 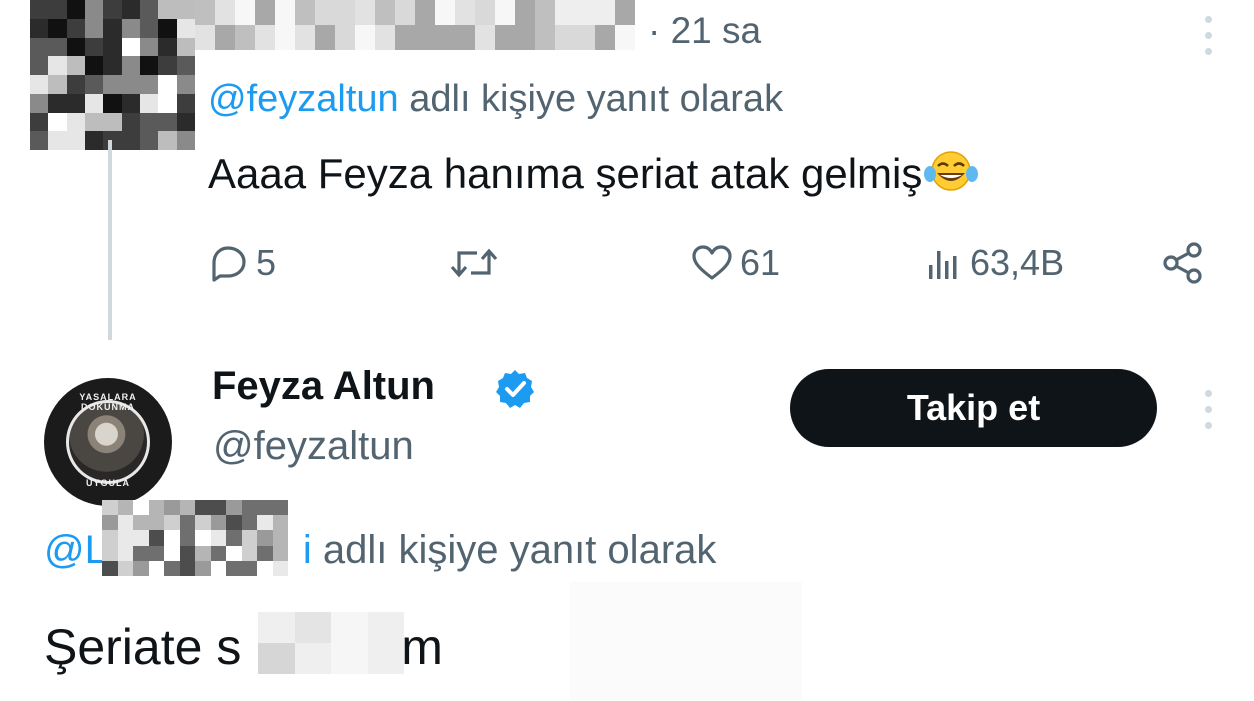 What do you see at coordinates (323, 386) in the screenshot?
I see `author-display-name: Feyza Altun` at bounding box center [323, 386].